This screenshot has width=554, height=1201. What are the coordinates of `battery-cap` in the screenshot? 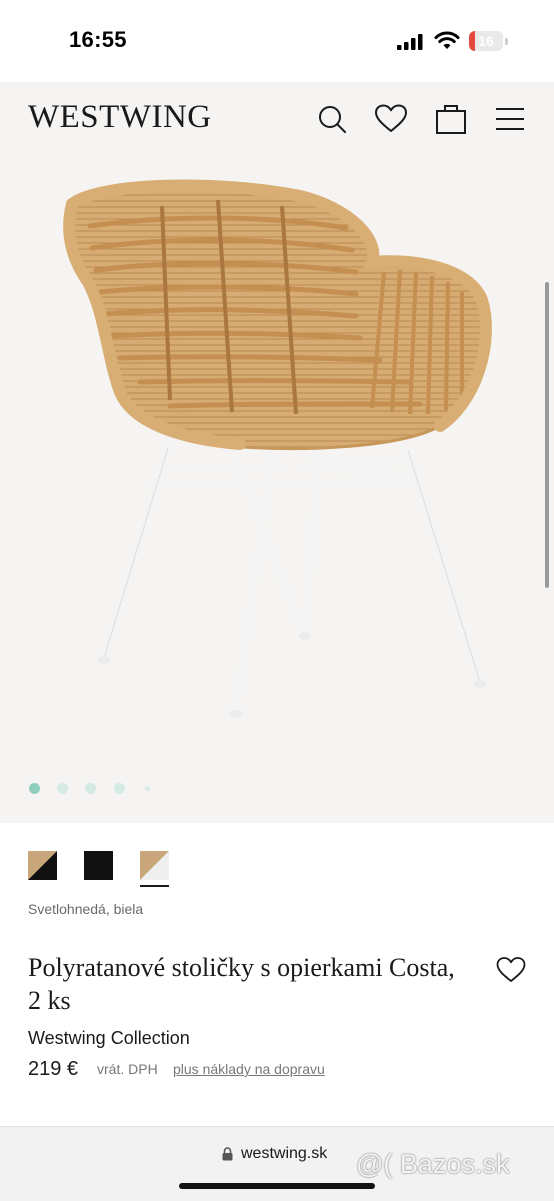 It's located at (506, 41).